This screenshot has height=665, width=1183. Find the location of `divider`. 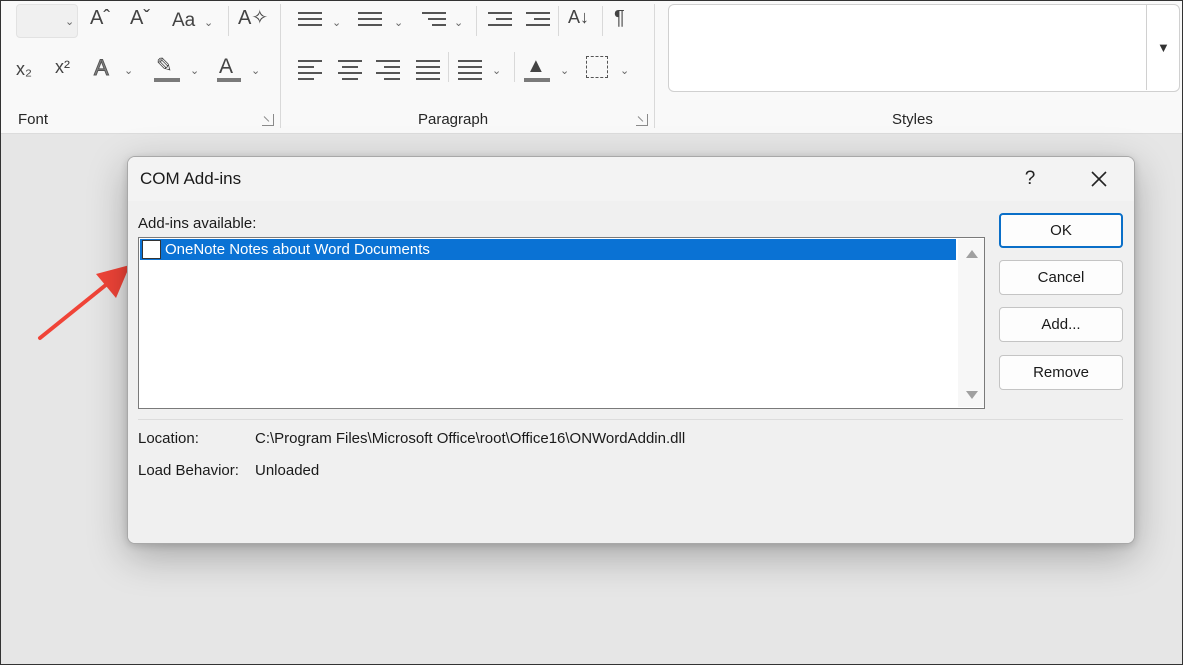

divider is located at coordinates (630, 419).